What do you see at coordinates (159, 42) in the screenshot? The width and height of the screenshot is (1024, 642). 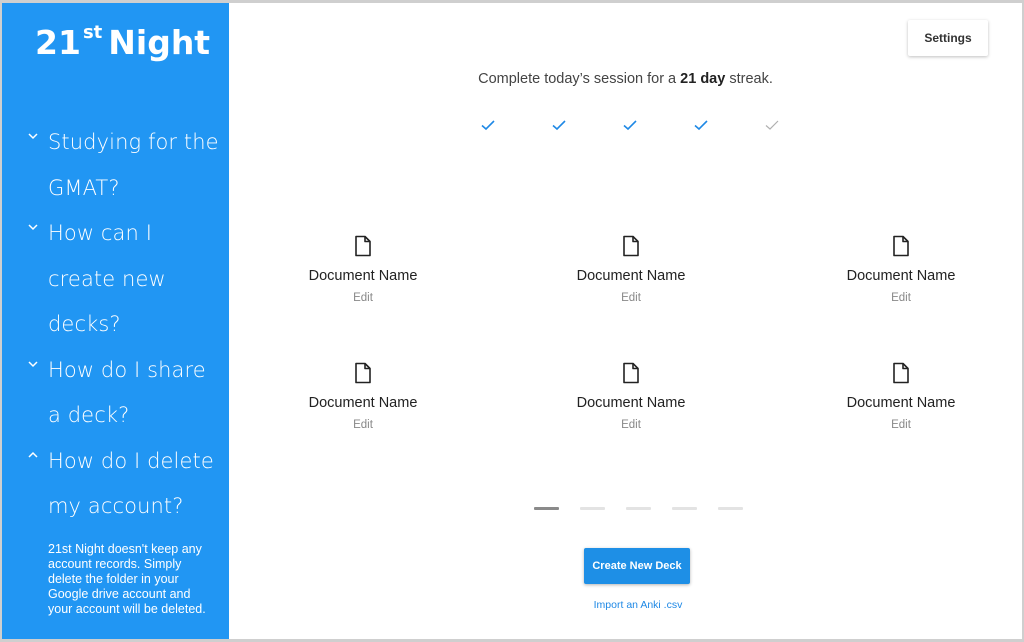 I see `logo-word: Night` at bounding box center [159, 42].